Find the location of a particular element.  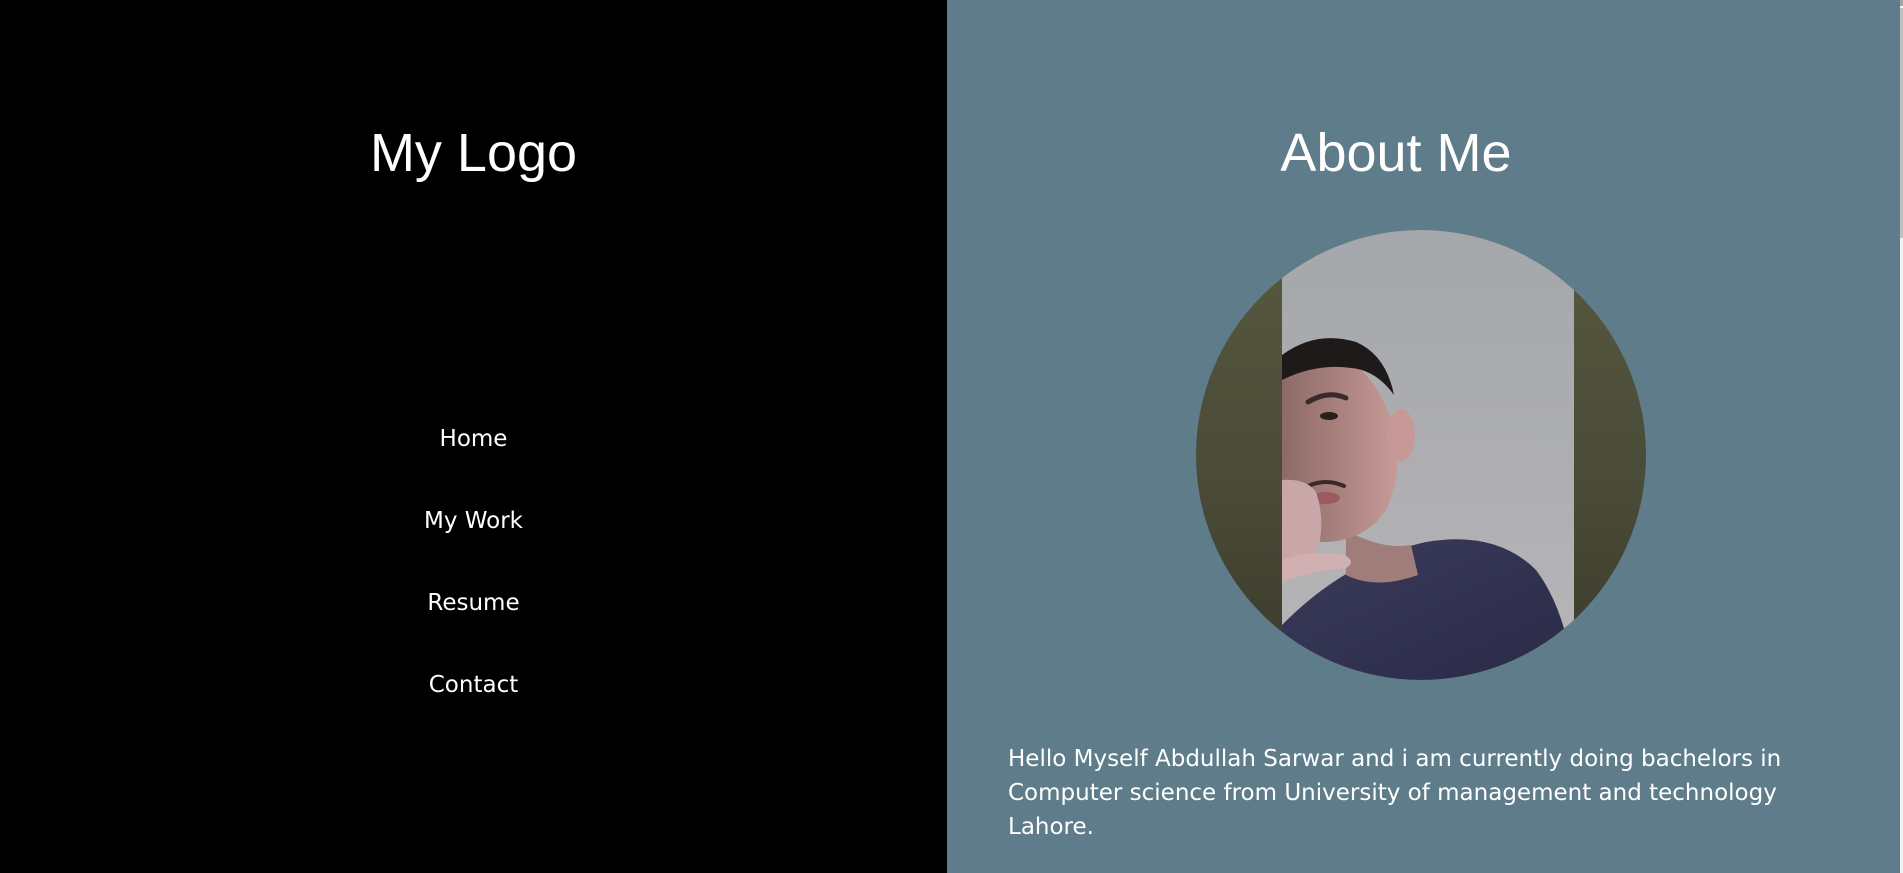

nav-link-resume: Resume is located at coordinates (473, 603).